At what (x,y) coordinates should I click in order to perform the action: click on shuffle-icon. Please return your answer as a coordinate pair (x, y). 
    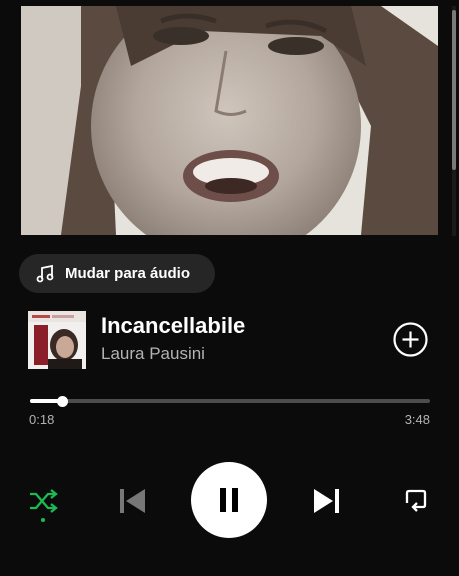
    Looking at the image, I should click on (43, 504).